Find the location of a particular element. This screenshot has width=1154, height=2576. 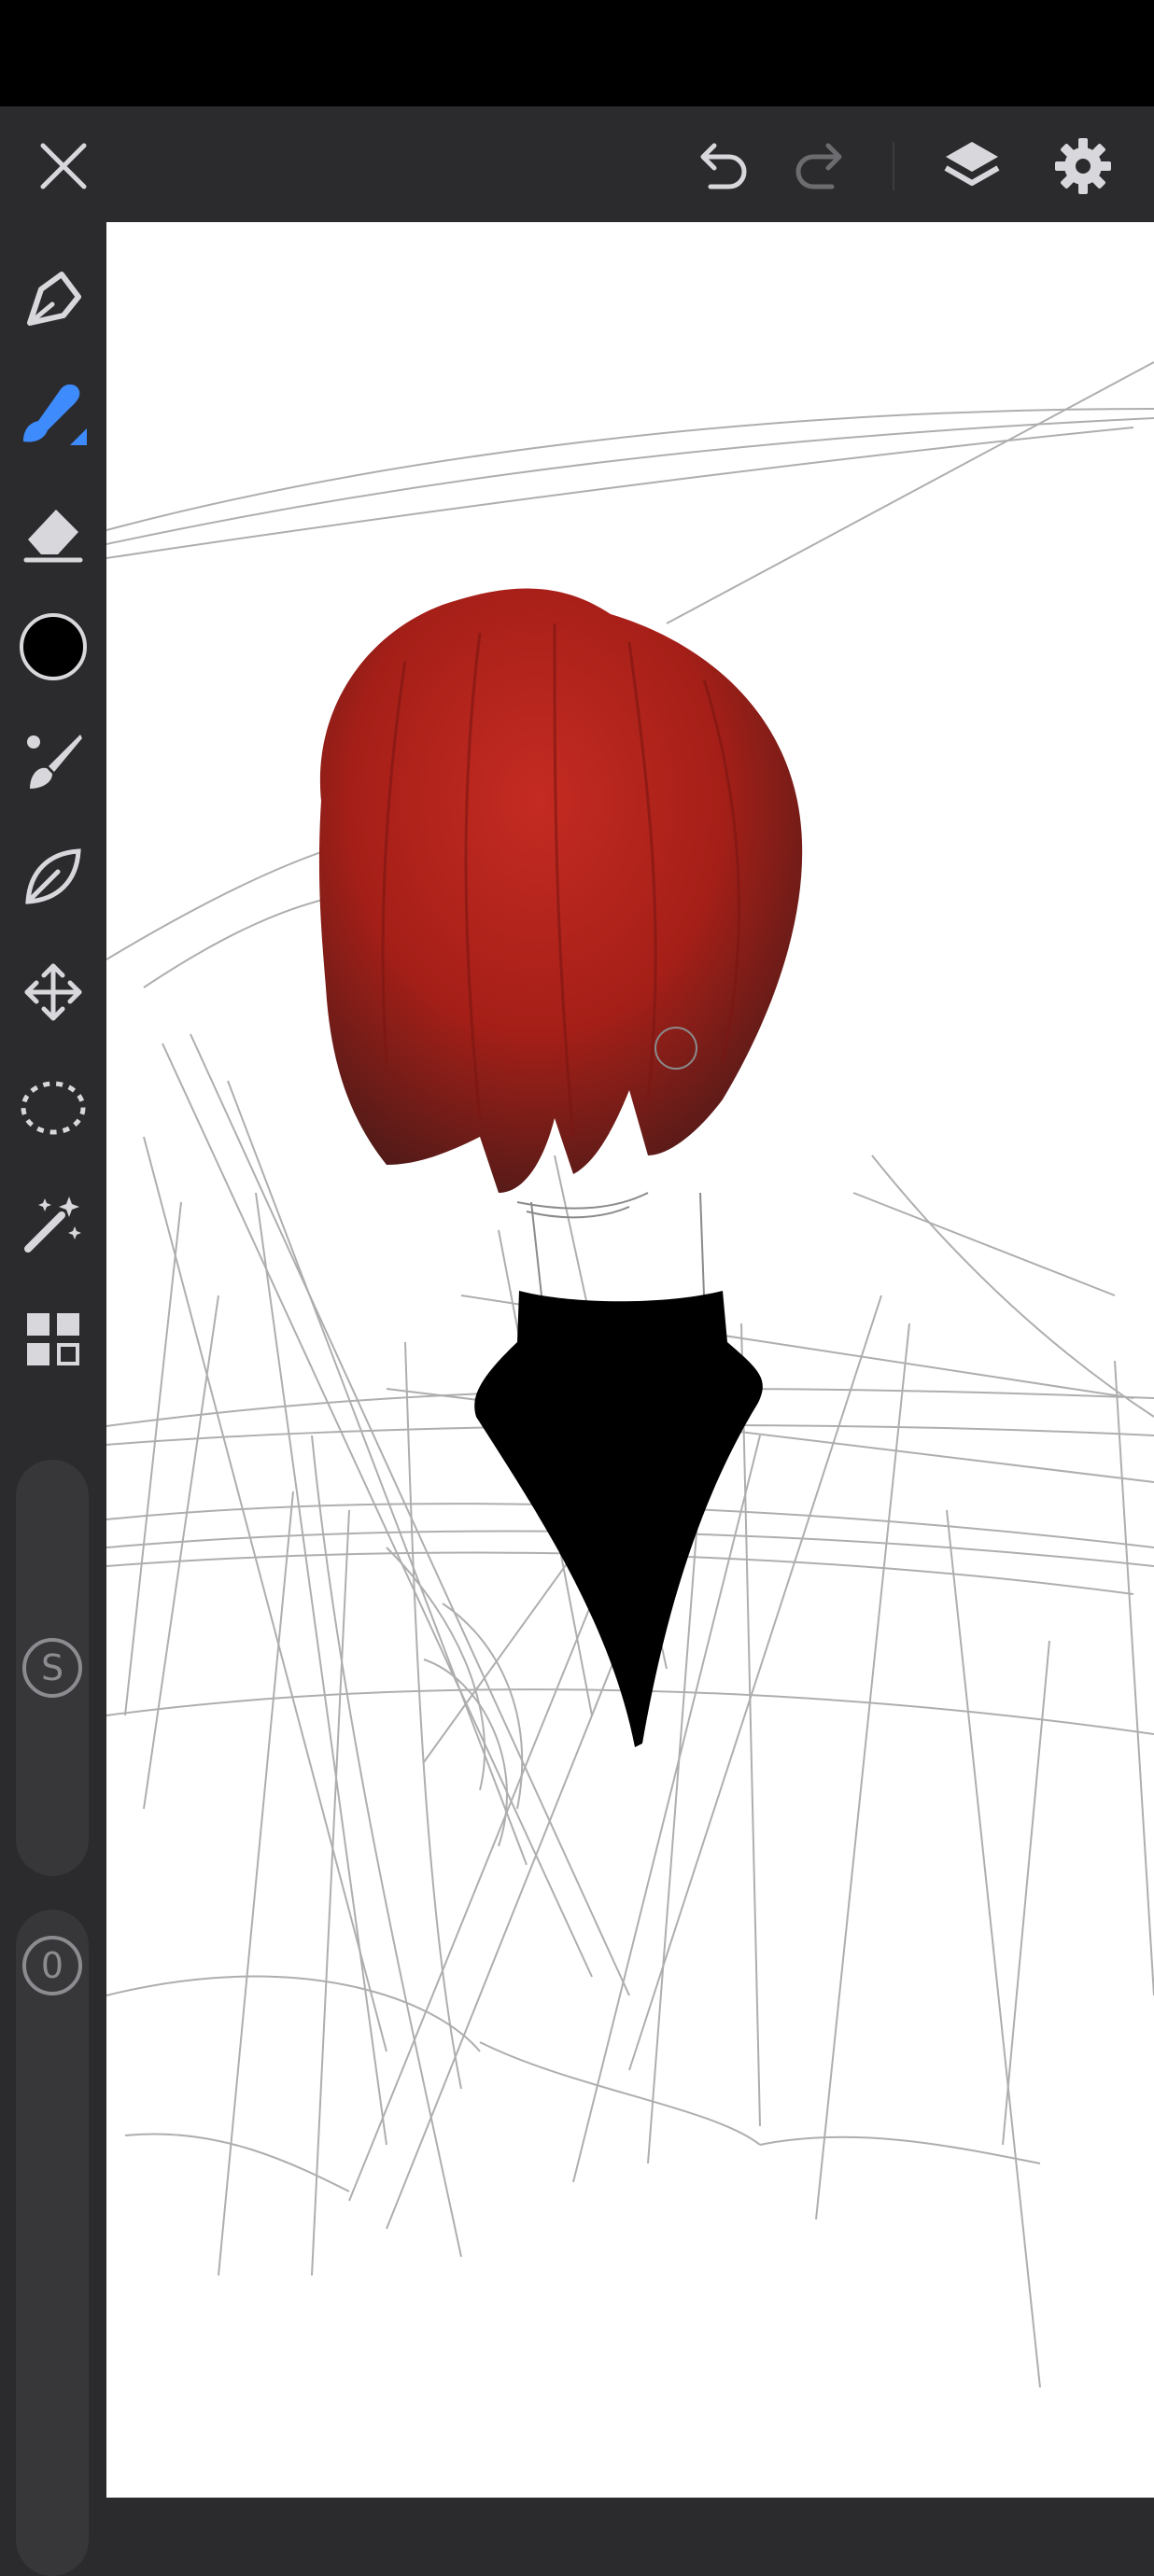

turtleneck is located at coordinates (618, 1519).